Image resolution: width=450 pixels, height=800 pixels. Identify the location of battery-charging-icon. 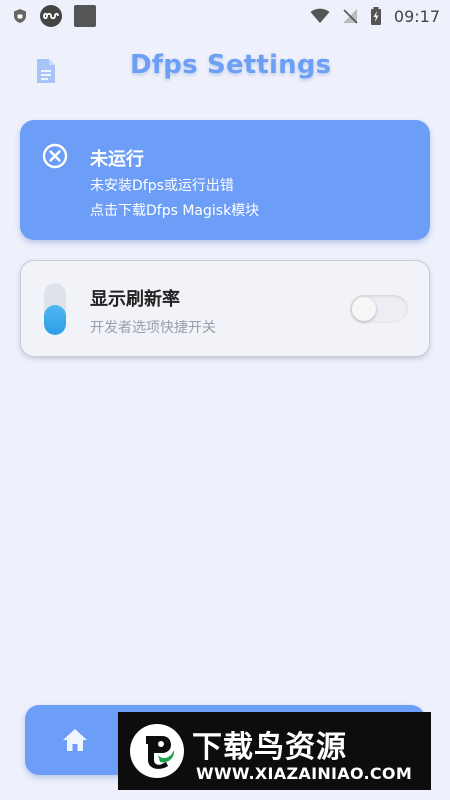
(375, 16).